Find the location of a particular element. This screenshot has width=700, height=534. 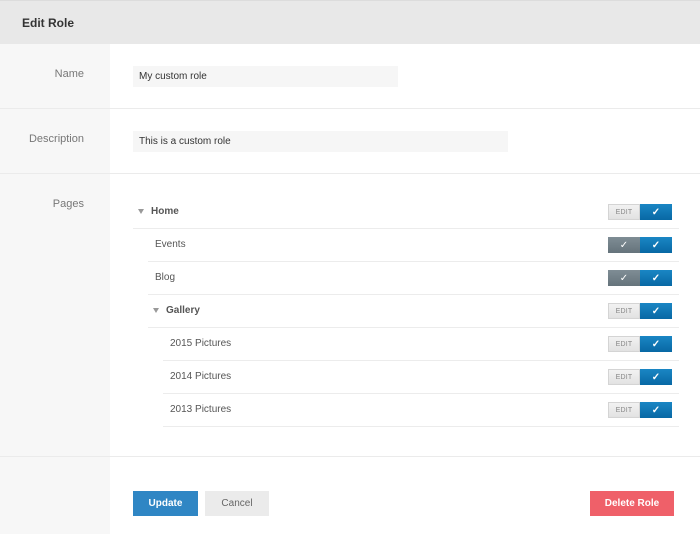

page-name: Gallery is located at coordinates (183, 310).